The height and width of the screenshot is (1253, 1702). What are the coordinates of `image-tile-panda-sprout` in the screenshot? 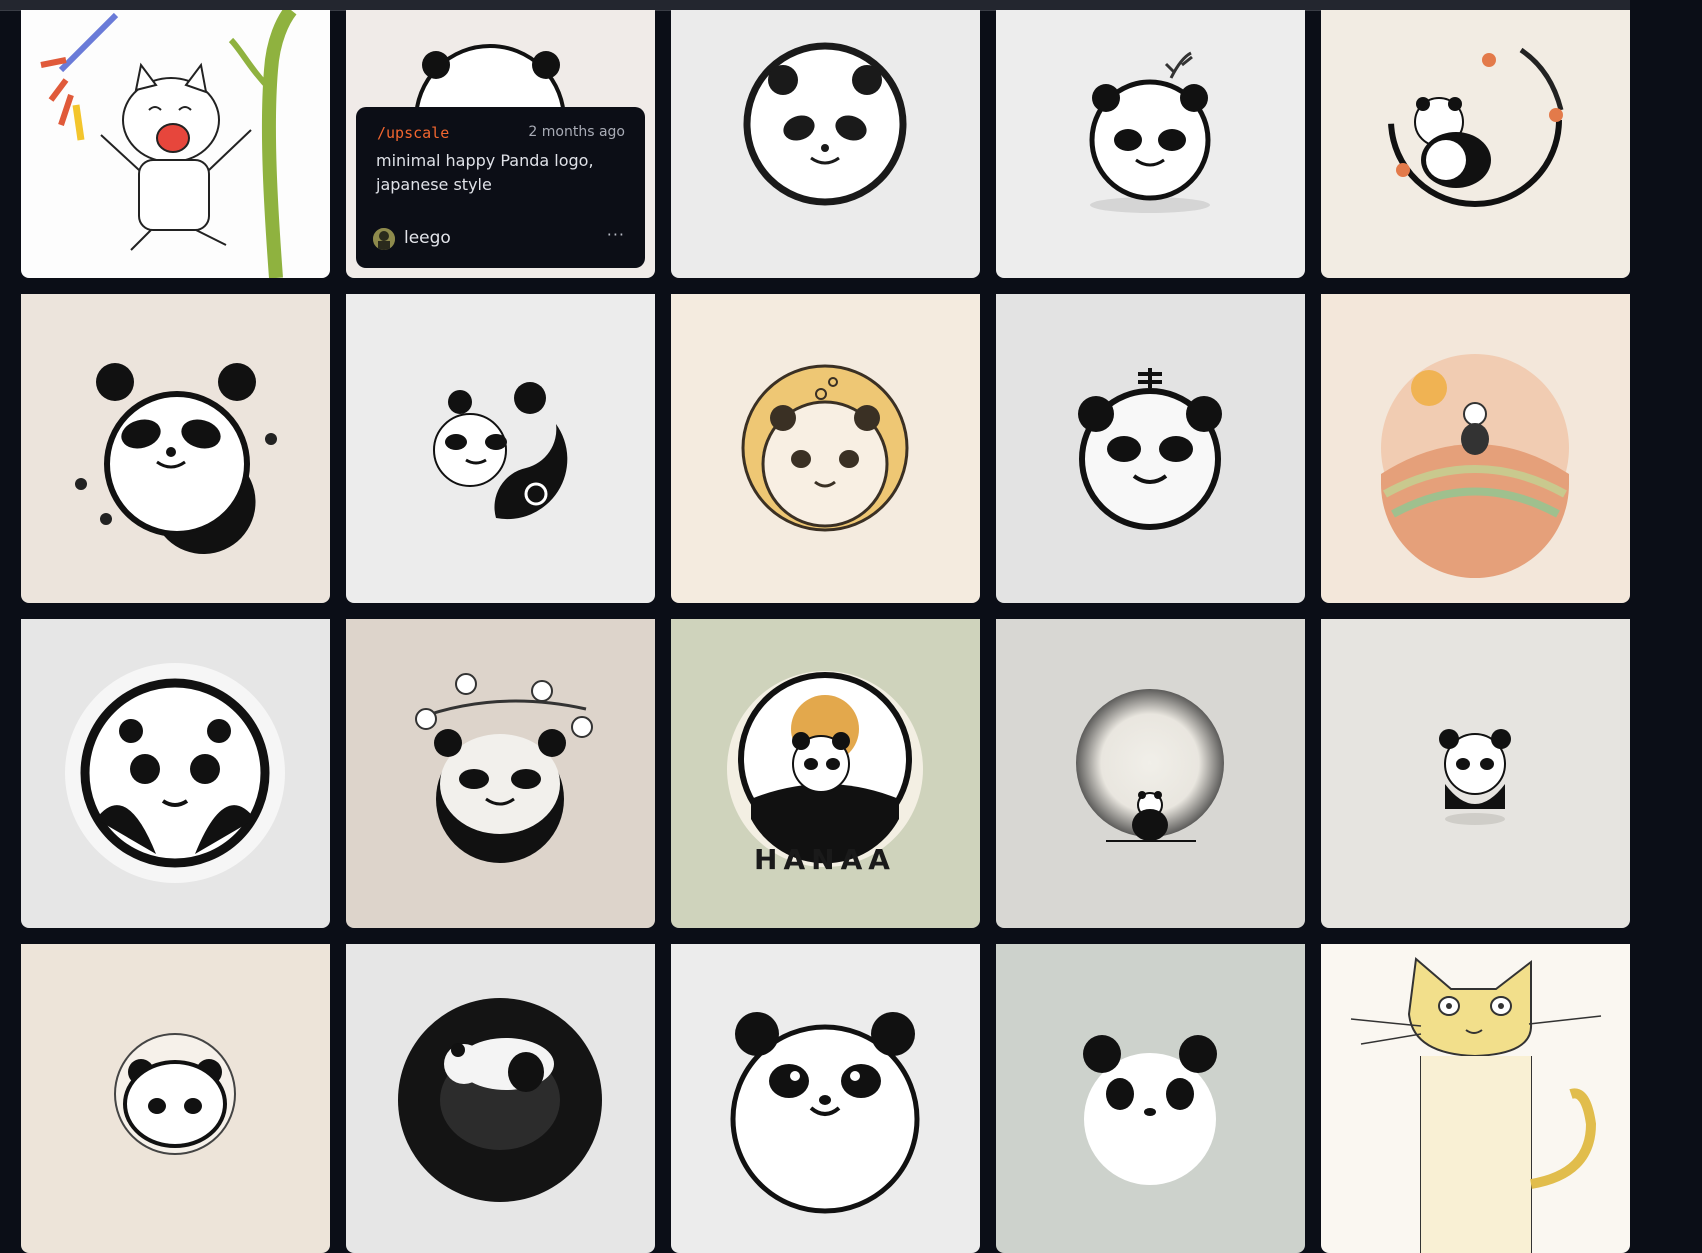 It's located at (1150, 144).